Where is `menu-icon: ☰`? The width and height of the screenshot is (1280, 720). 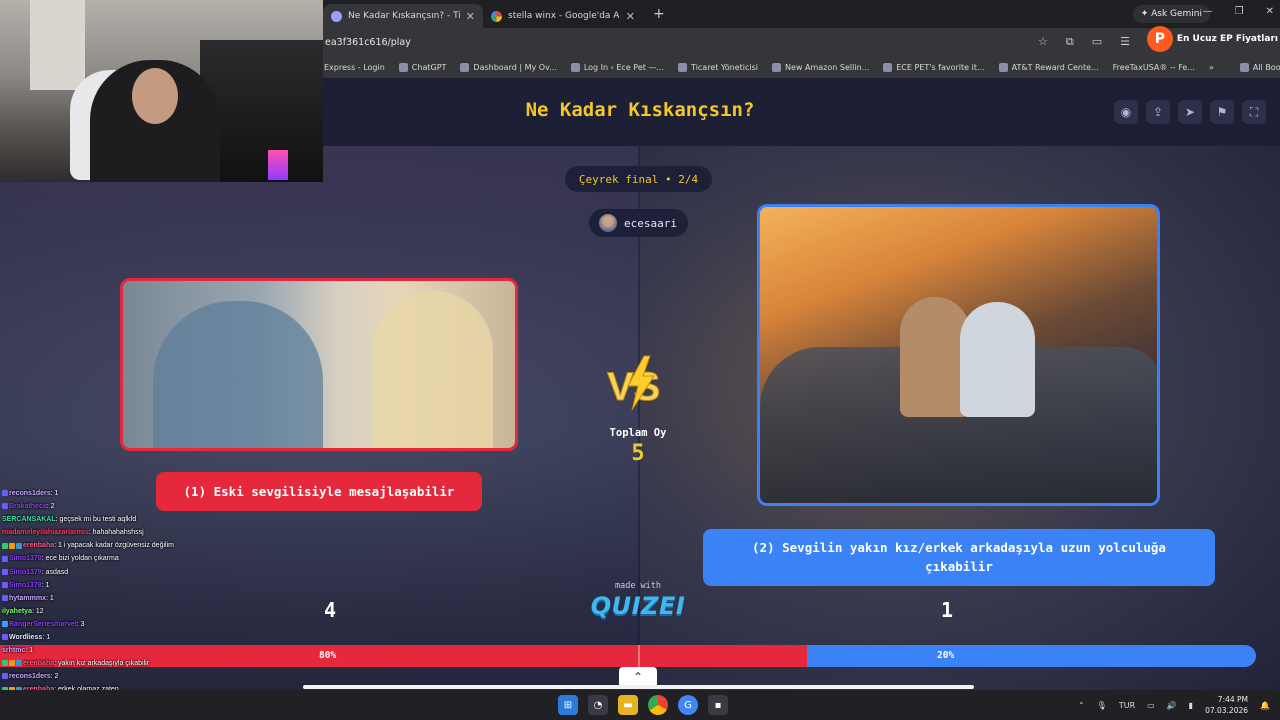 menu-icon: ☰ is located at coordinates (1125, 42).